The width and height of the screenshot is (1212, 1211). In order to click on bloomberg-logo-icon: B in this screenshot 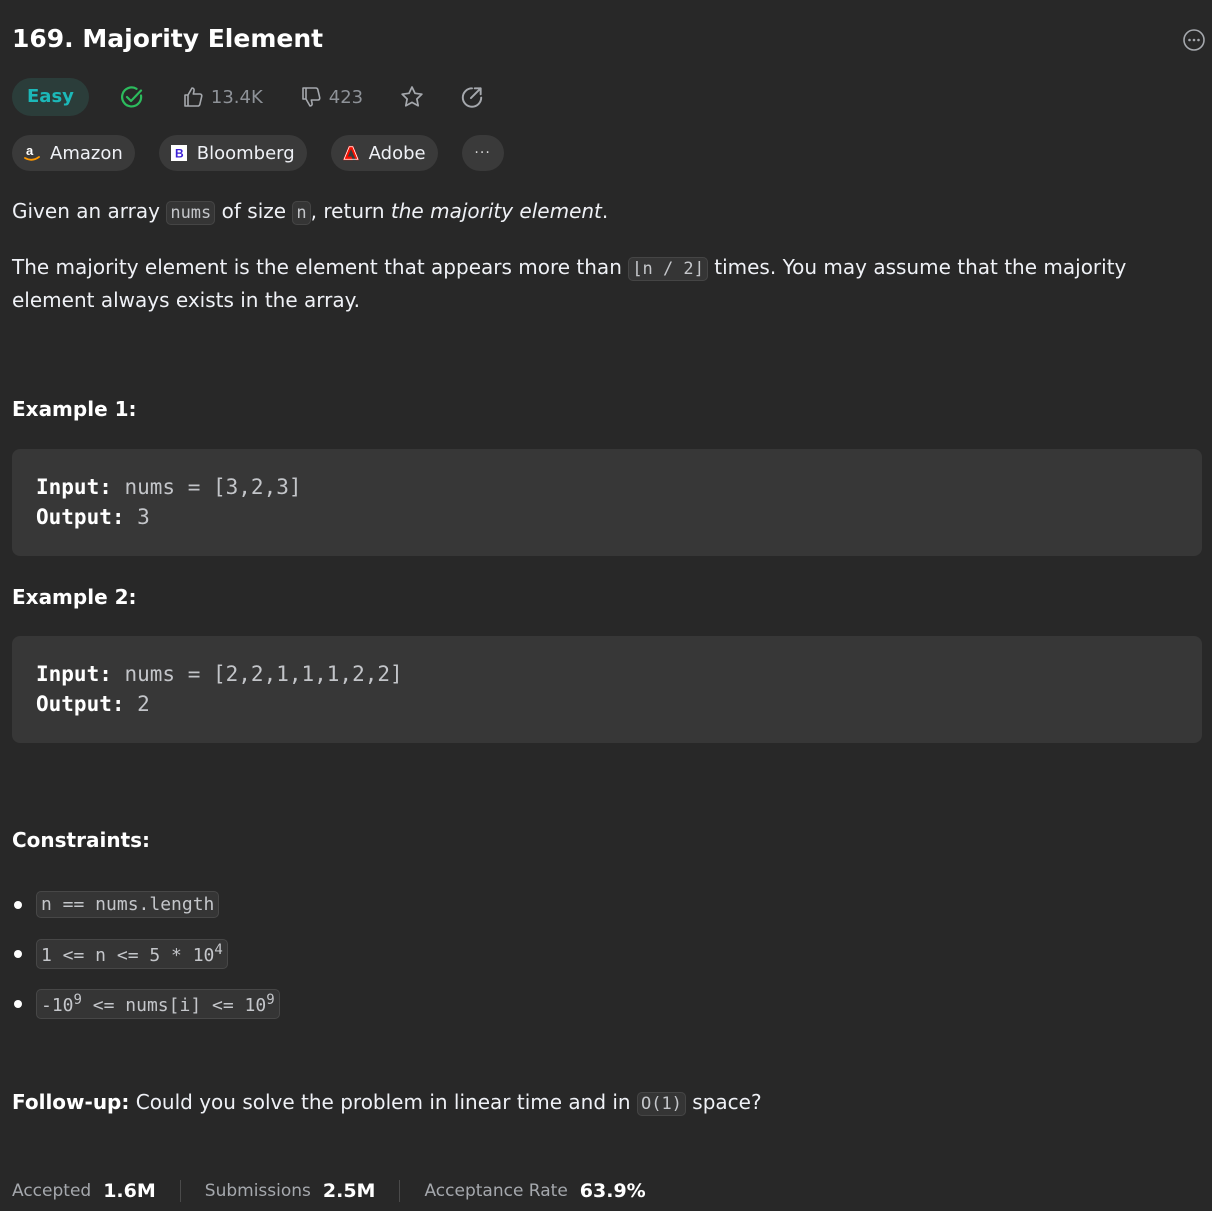, I will do `click(178, 153)`.